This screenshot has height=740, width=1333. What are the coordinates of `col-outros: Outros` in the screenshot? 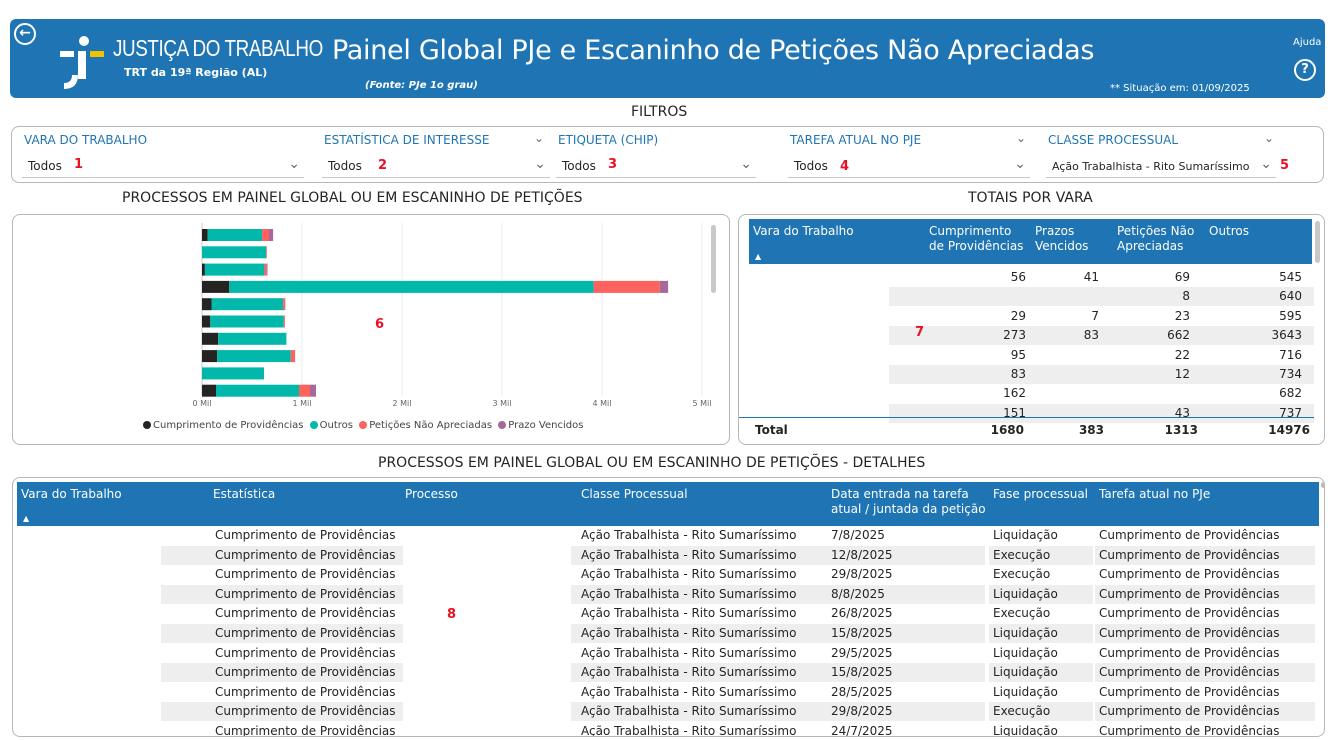 It's located at (1229, 231).